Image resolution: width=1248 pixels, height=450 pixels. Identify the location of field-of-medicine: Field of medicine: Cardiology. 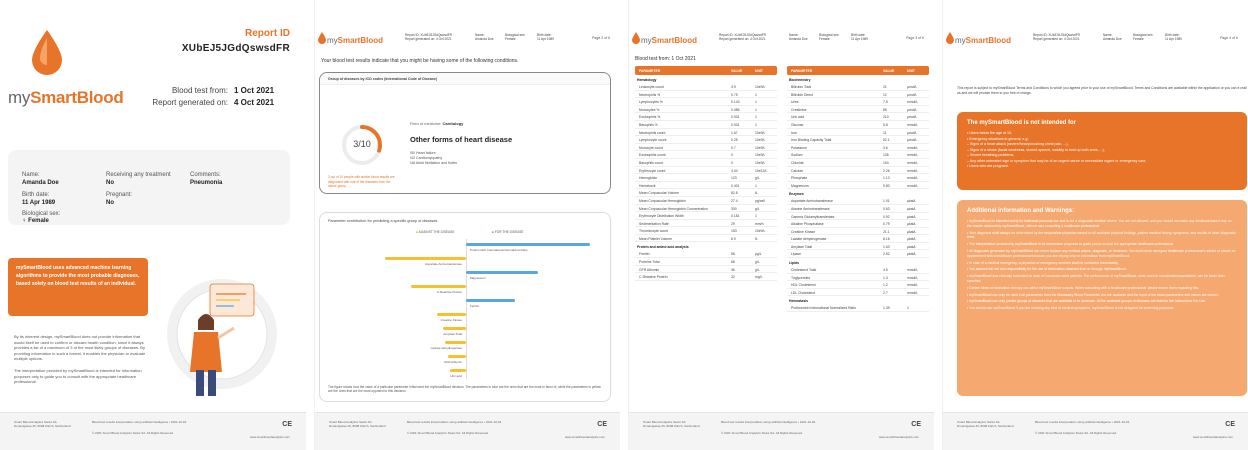
(437, 123).